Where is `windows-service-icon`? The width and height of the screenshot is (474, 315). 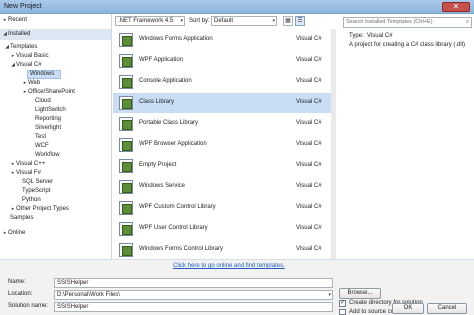 windows-service-icon is located at coordinates (126, 187).